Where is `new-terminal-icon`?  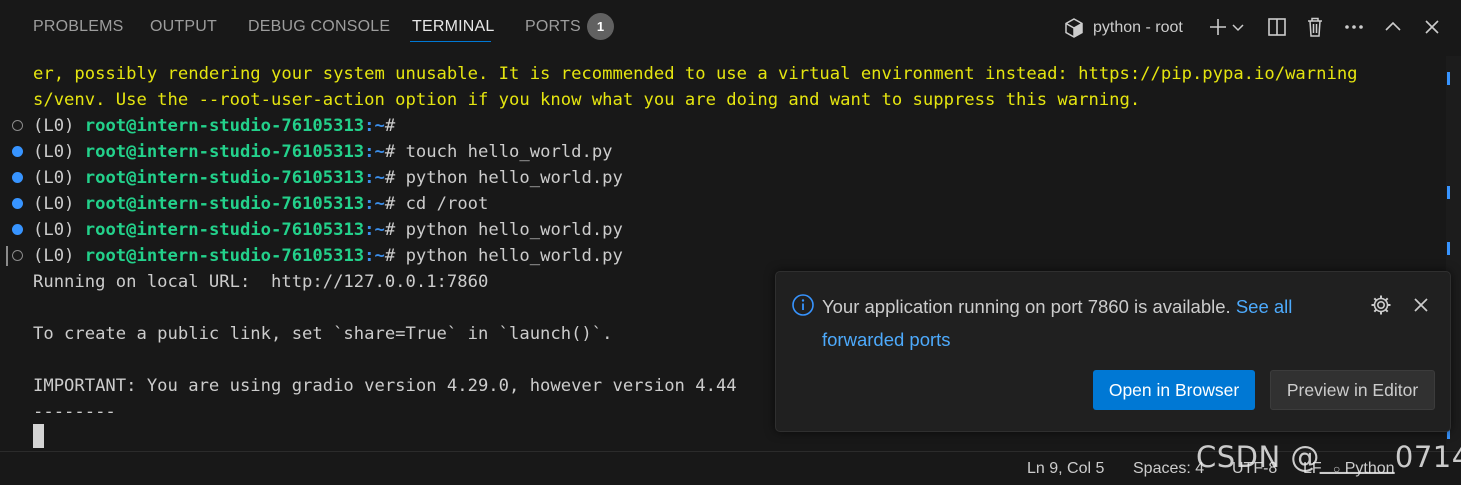
new-terminal-icon is located at coordinates (1218, 27).